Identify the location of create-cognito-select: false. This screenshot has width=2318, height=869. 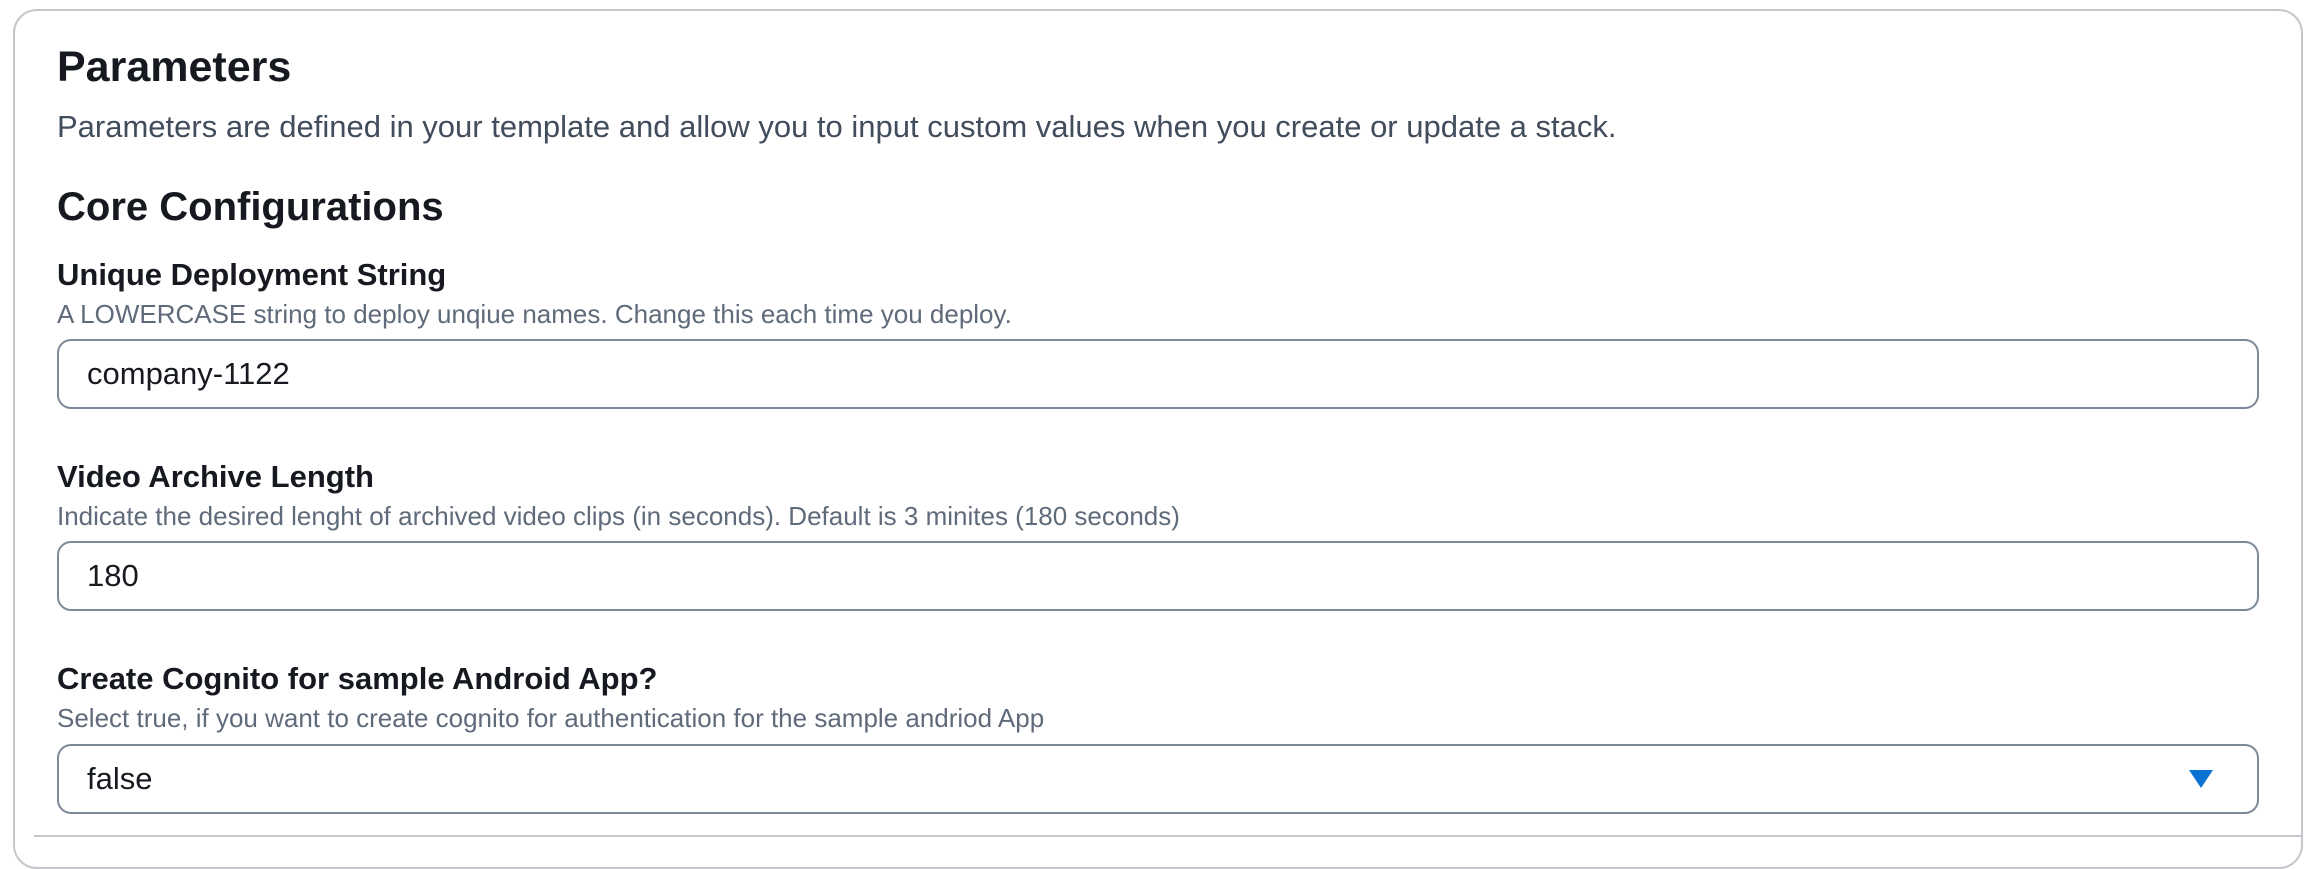
(1158, 779).